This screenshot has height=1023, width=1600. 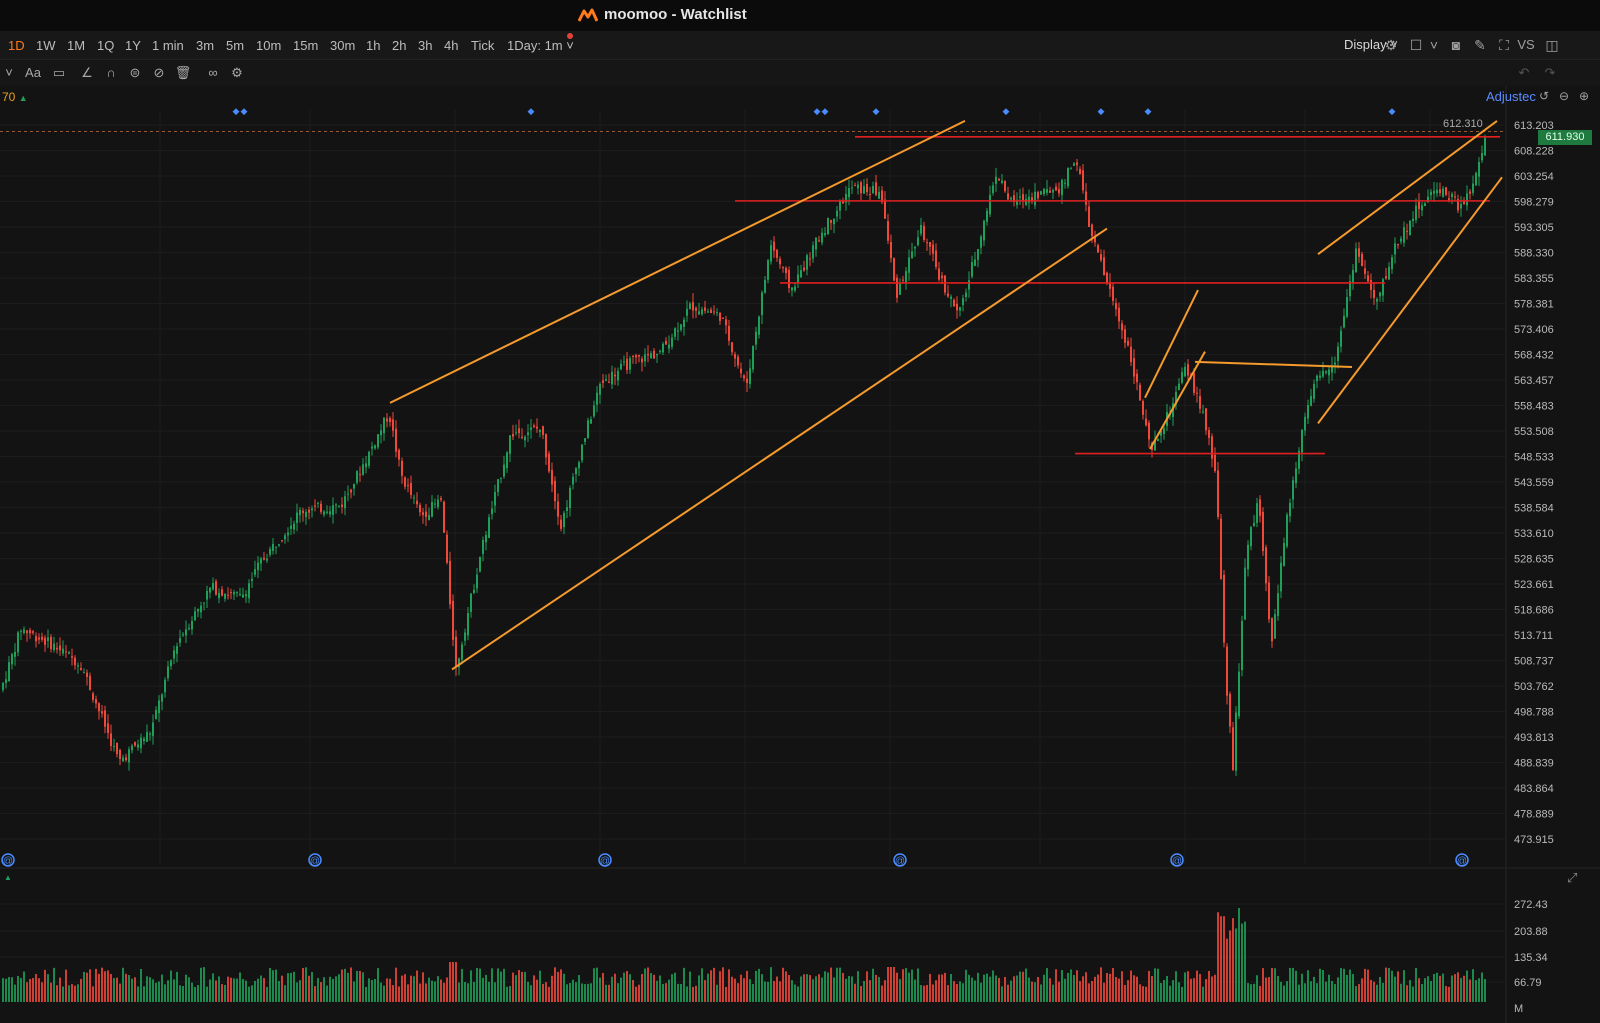 I want to click on earnings-marker-glyph: @, so click(x=315, y=861).